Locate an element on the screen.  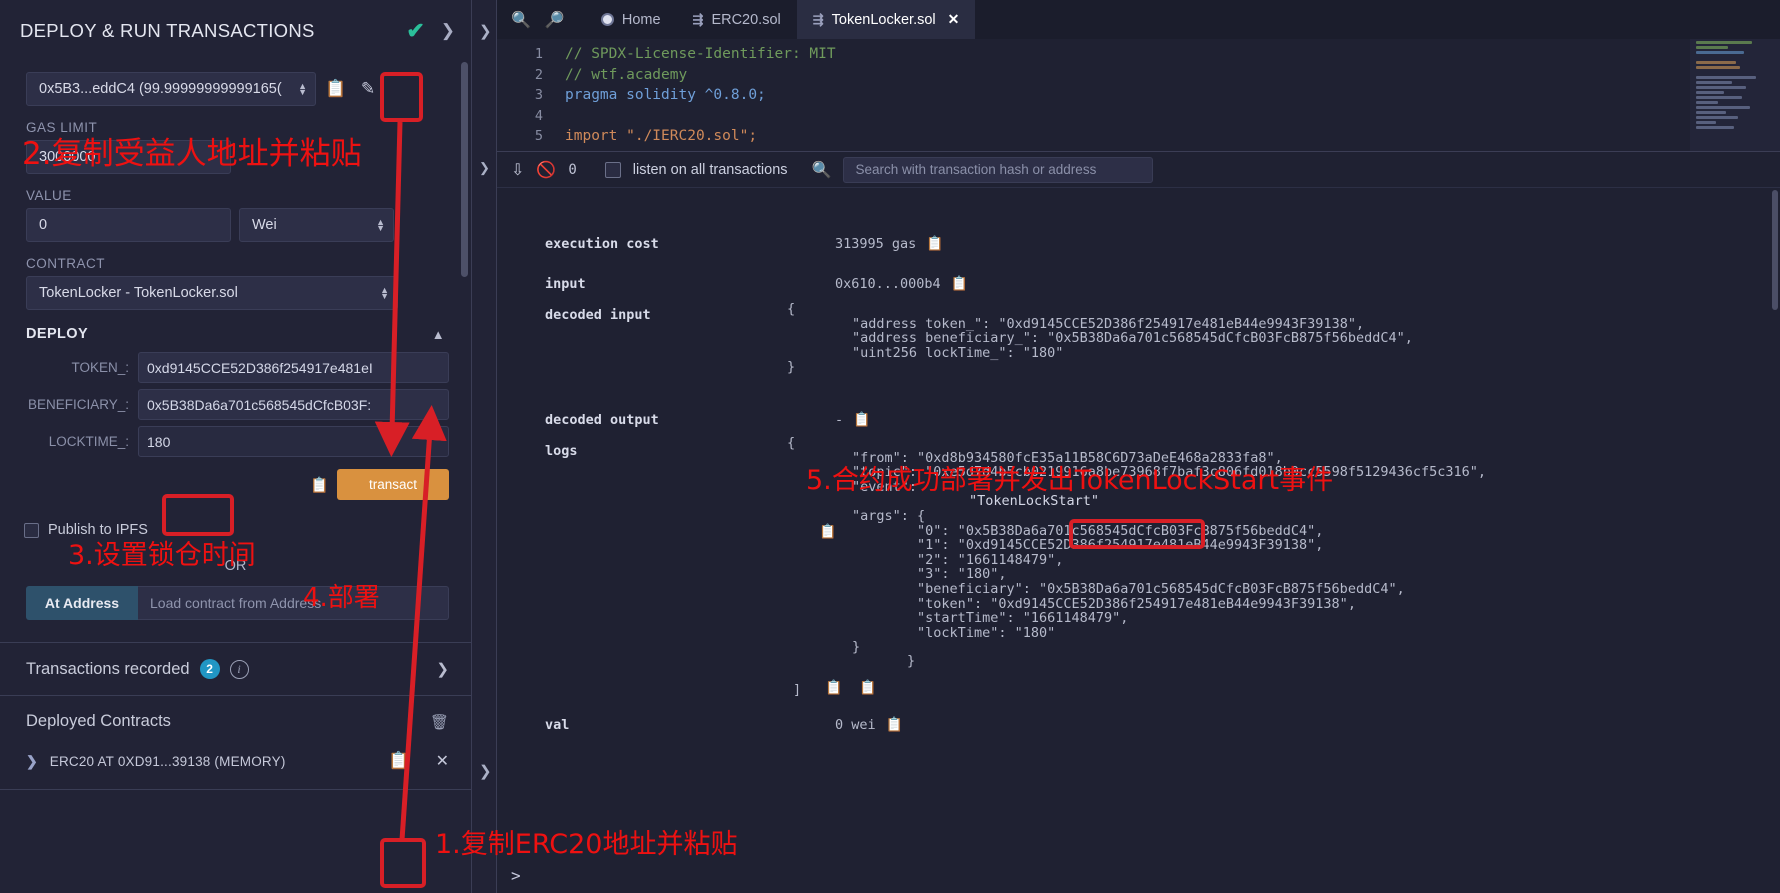
row-key: execution cost is located at coordinates (602, 244).